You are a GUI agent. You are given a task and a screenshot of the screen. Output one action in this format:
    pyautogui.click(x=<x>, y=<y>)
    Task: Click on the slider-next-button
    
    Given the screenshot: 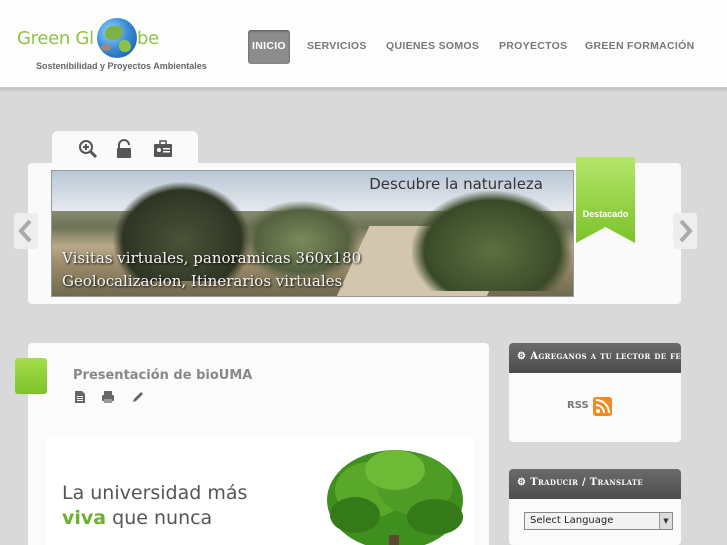 What is the action you would take?
    pyautogui.click(x=685, y=231)
    